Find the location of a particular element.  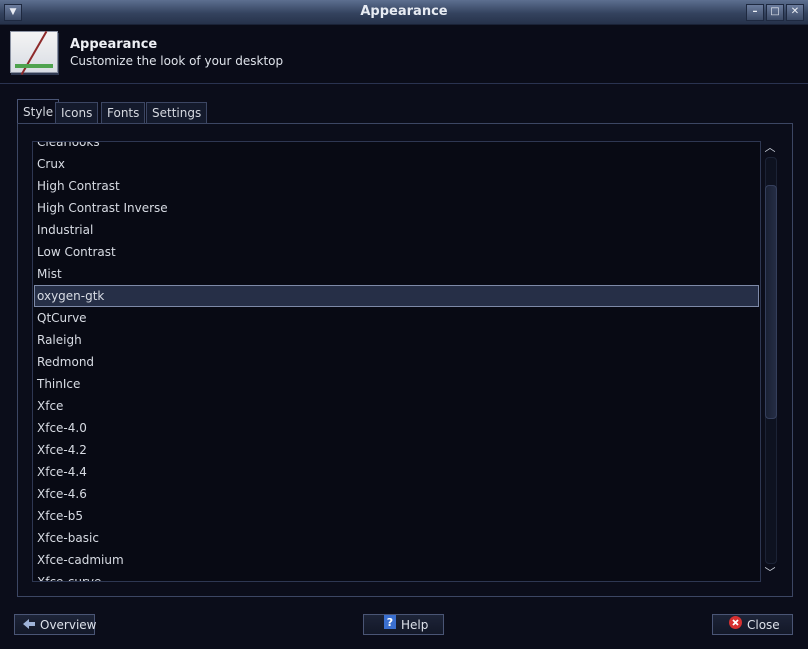

arrow-left-icon is located at coordinates (29, 625).